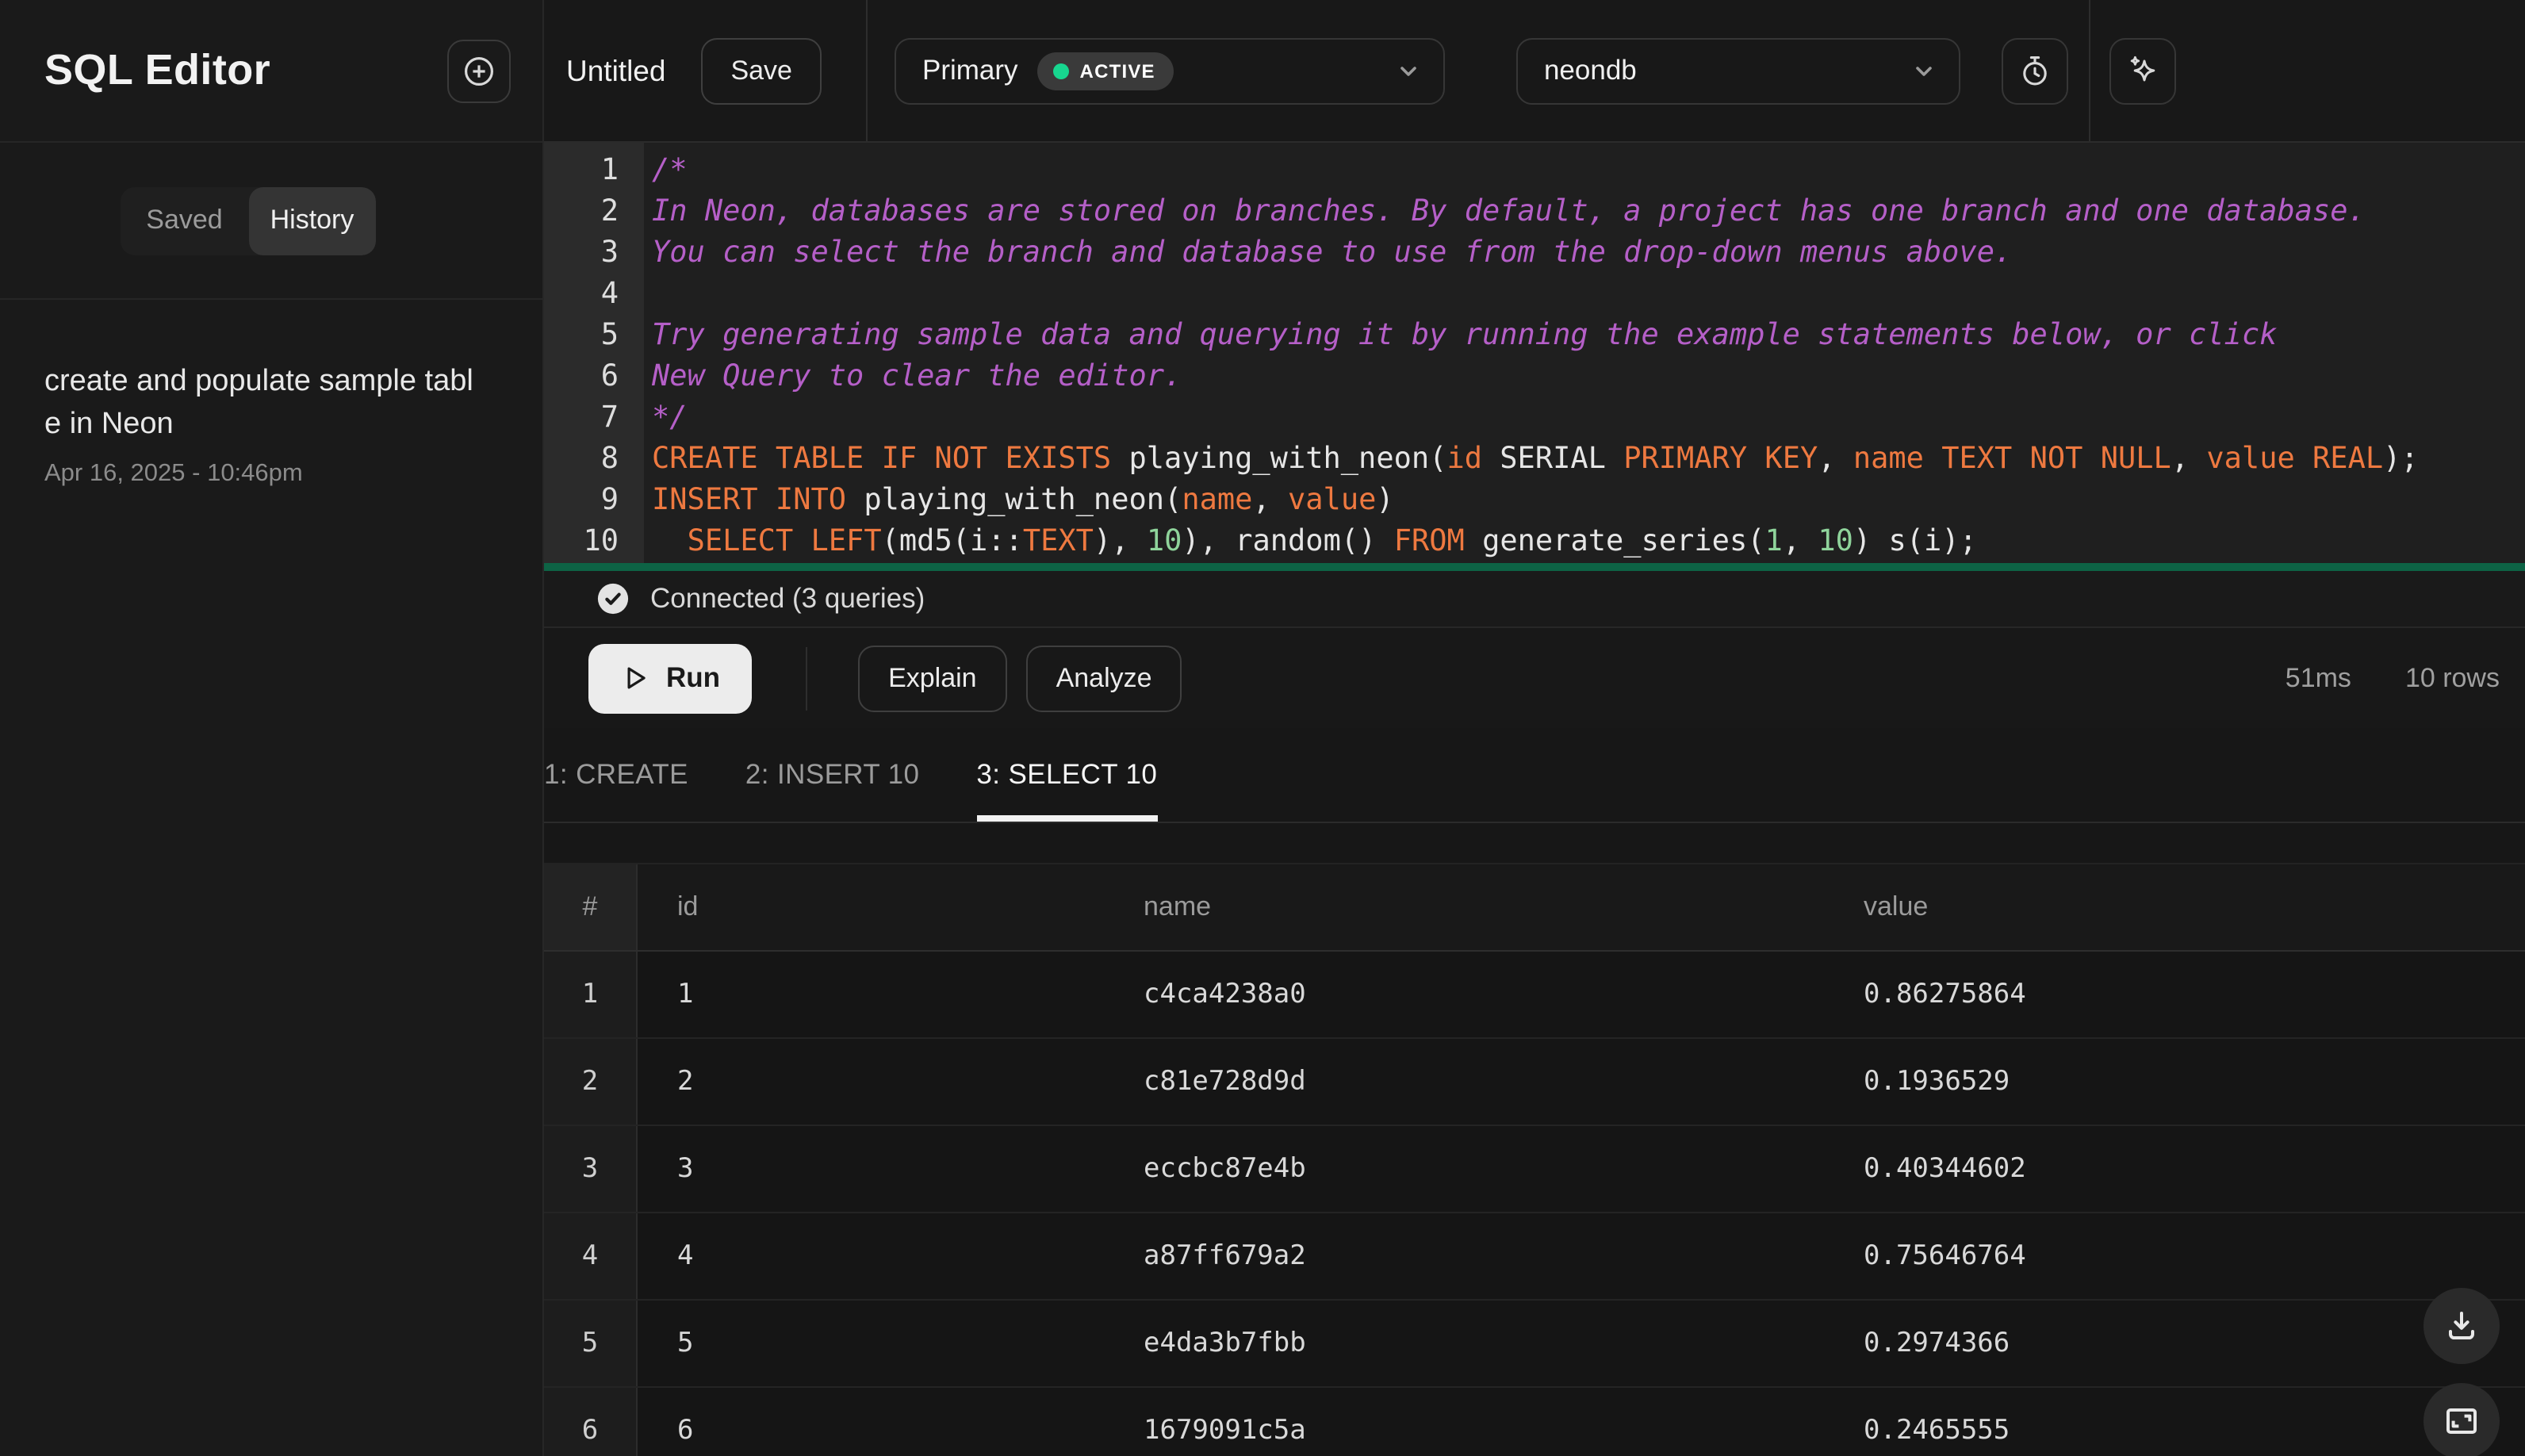  Describe the element at coordinates (1225, 994) in the screenshot. I see `table-cell: c4ca4238a0` at that location.